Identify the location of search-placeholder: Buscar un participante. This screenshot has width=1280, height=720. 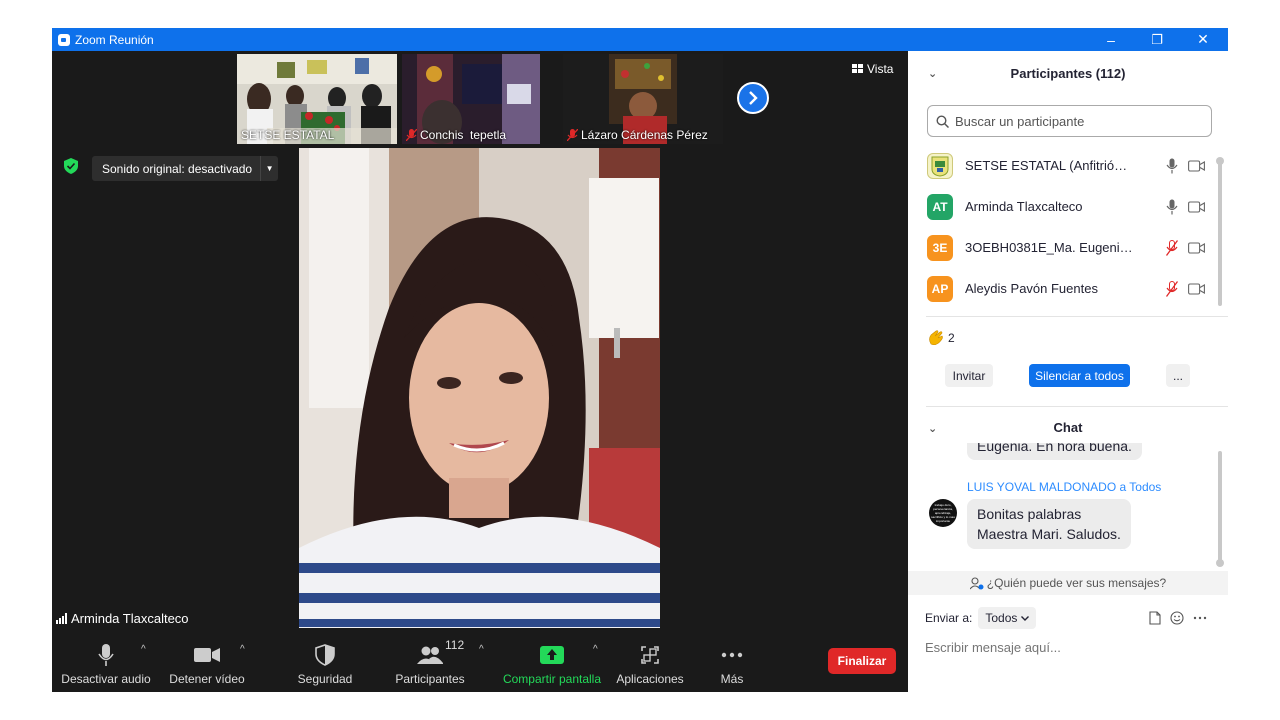
(1020, 121).